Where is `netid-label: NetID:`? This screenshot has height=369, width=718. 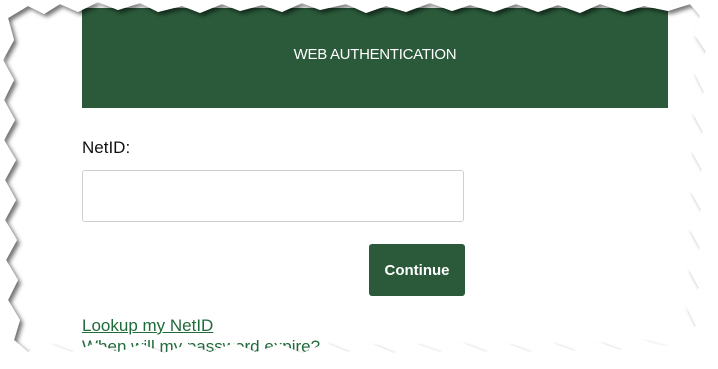 netid-label: NetID: is located at coordinates (106, 147).